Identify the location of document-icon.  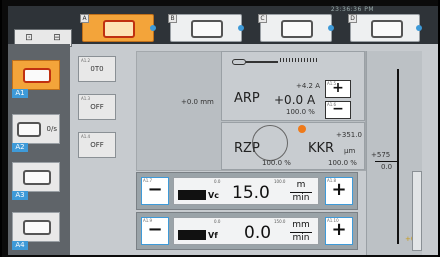
(207, 29).